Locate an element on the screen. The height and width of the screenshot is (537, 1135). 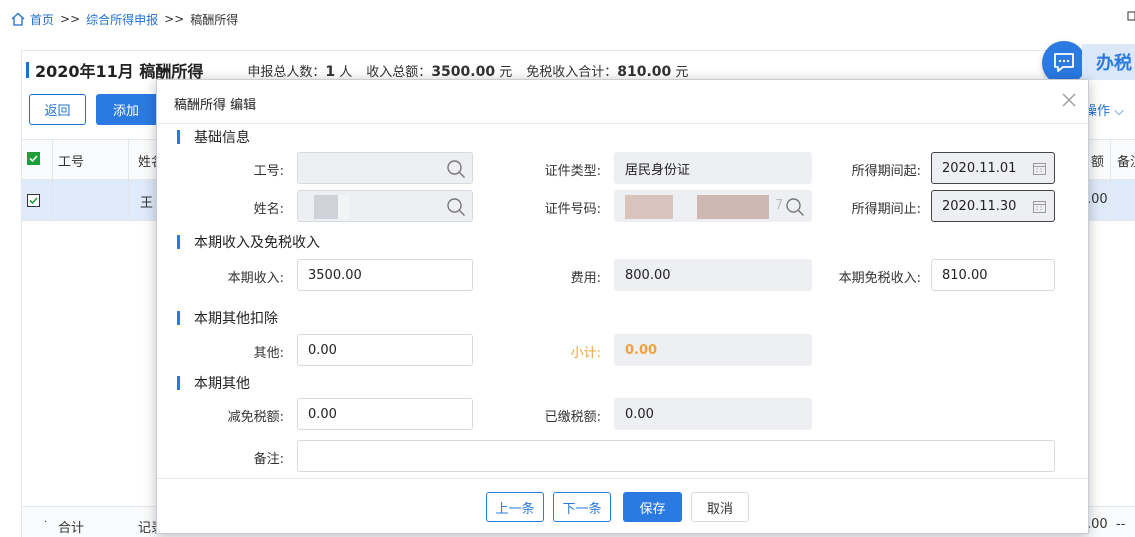
save-button: 保存 is located at coordinates (652, 507).